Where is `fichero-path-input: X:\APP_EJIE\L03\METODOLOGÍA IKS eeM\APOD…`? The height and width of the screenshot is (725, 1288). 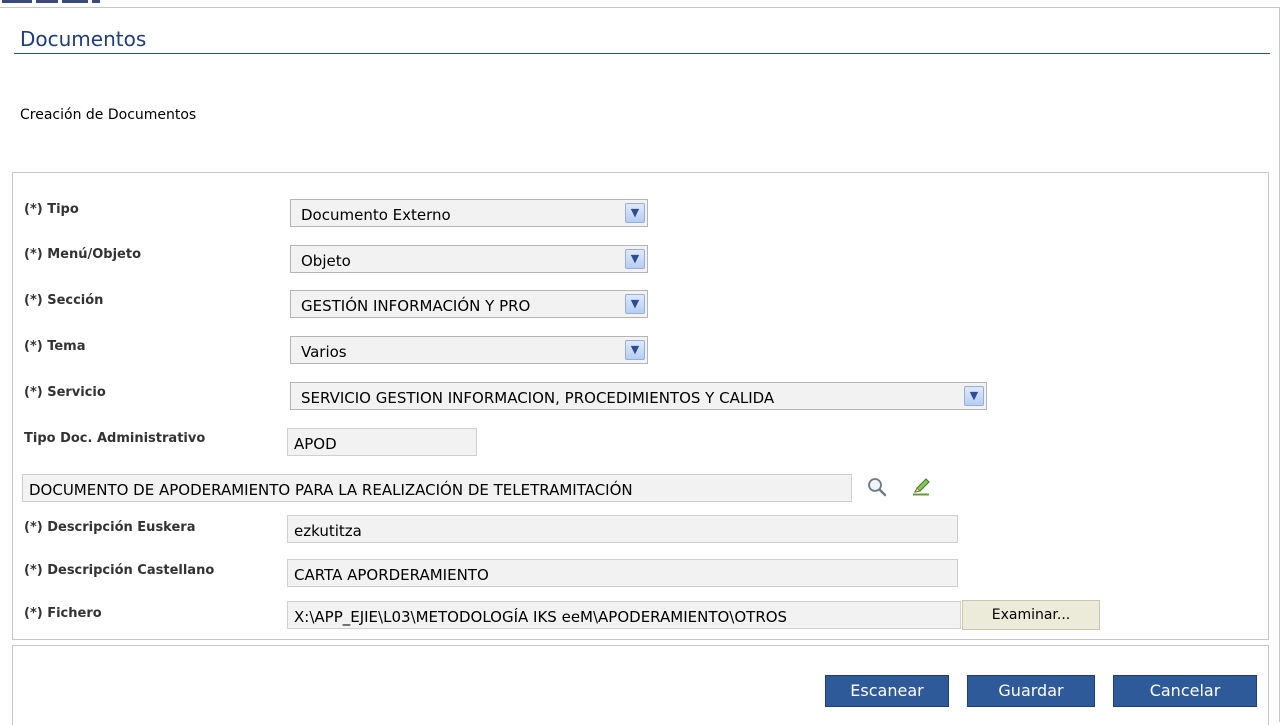
fichero-path-input: X:\APP_EJIE\L03\METODOLOGÍA IKS eeM\APOD… is located at coordinates (624, 615).